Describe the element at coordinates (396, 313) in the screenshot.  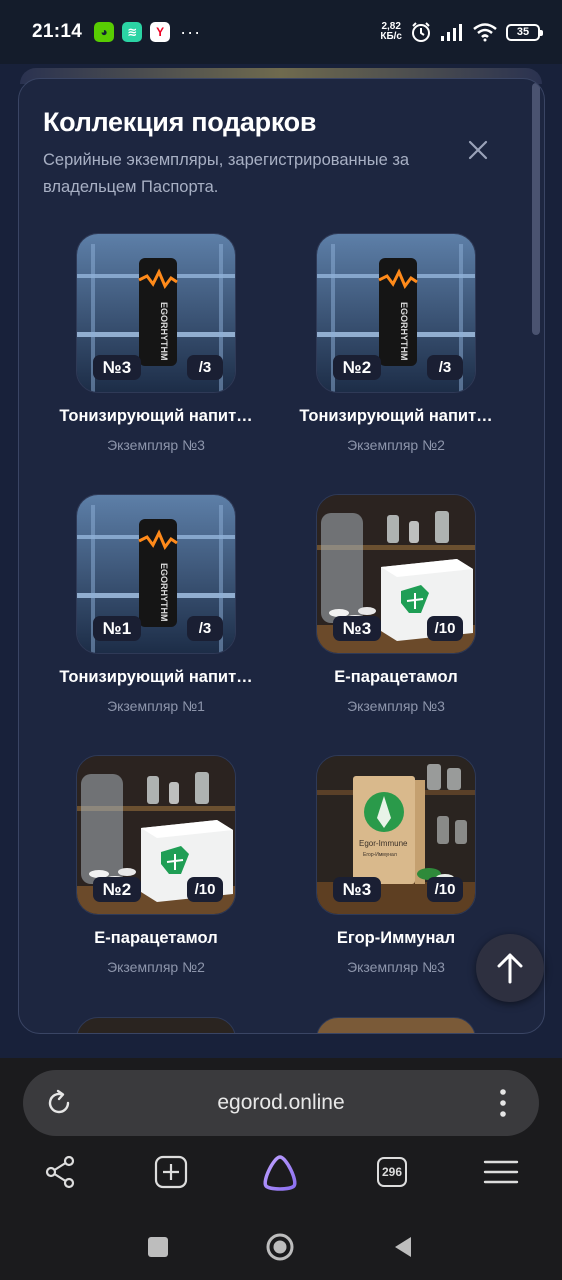
I see `energy-drink-thumbnail: EGORHYTHM №2 /3` at that location.